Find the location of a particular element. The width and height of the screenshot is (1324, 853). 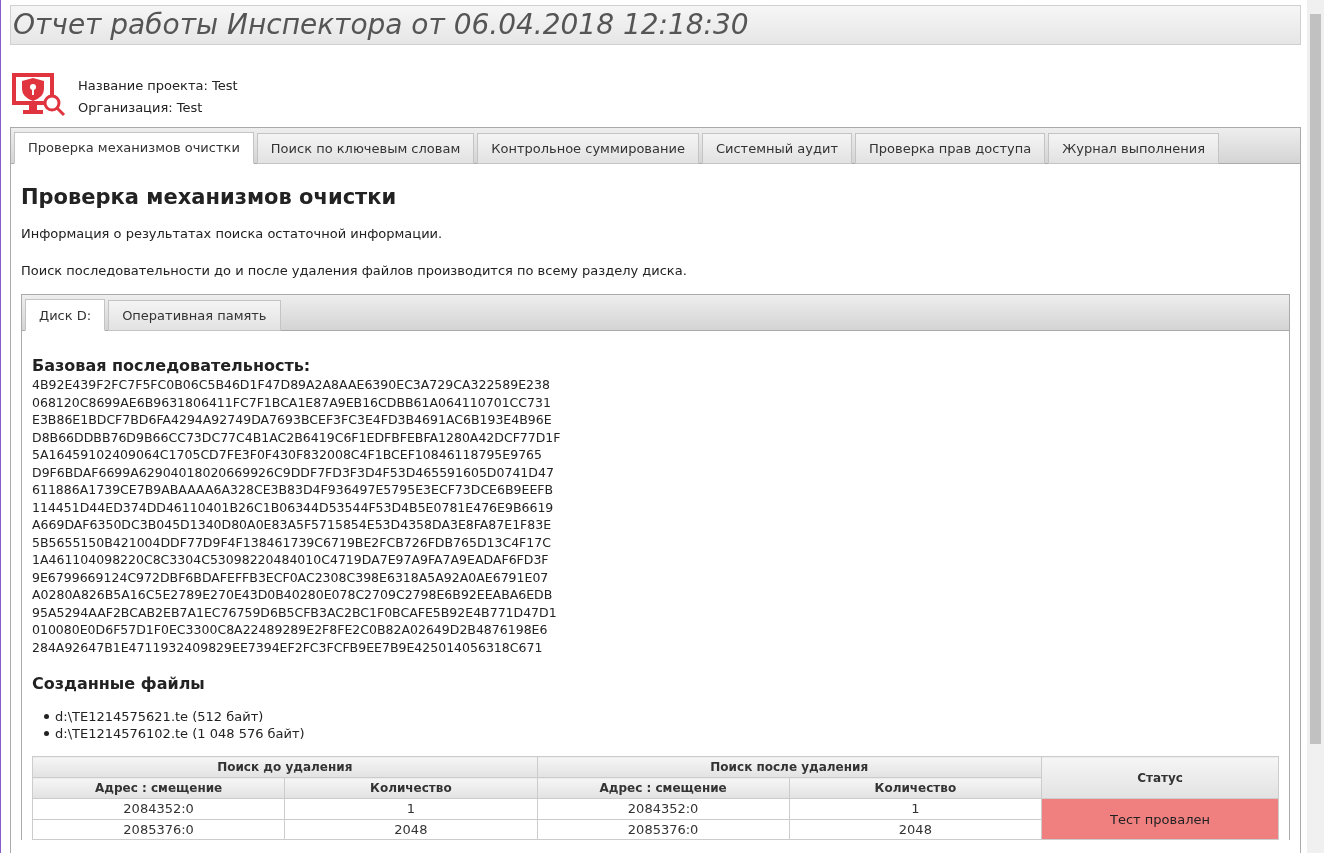

hex-line: 284A92647B1E4711932409829EE7394EF2FC3FCFB9EE7B9E425014056318C671 is located at coordinates (288, 647).